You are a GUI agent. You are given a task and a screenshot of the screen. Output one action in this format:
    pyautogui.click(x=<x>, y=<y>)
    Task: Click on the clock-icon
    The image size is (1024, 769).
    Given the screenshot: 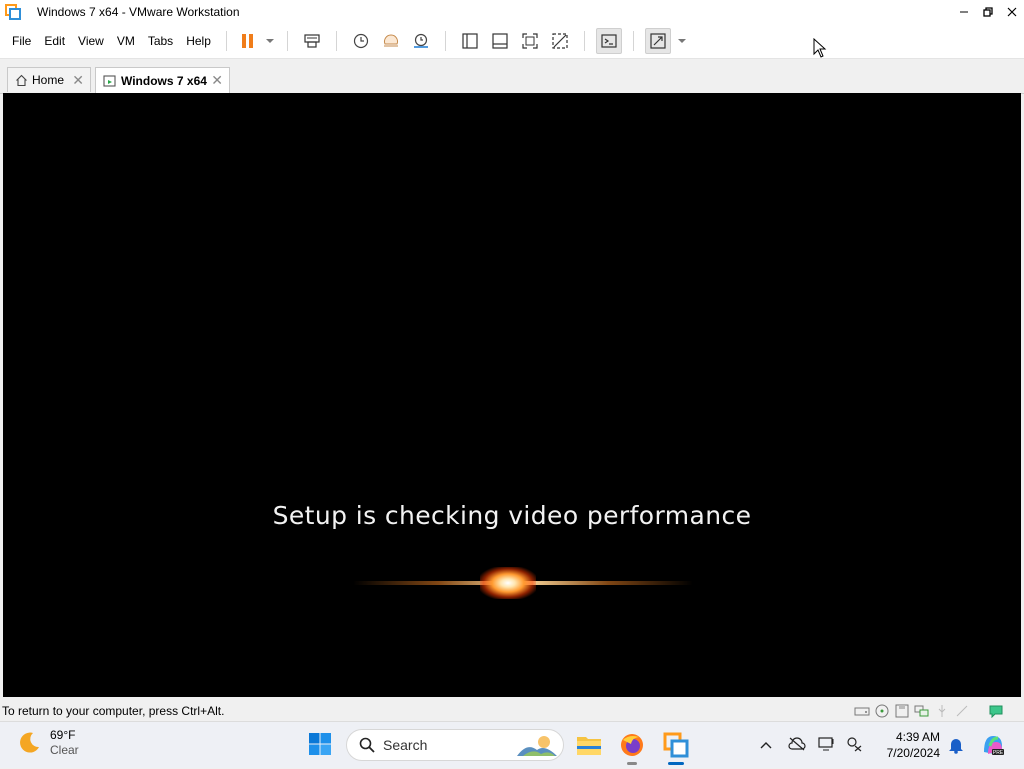 What is the action you would take?
    pyautogui.click(x=360, y=41)
    